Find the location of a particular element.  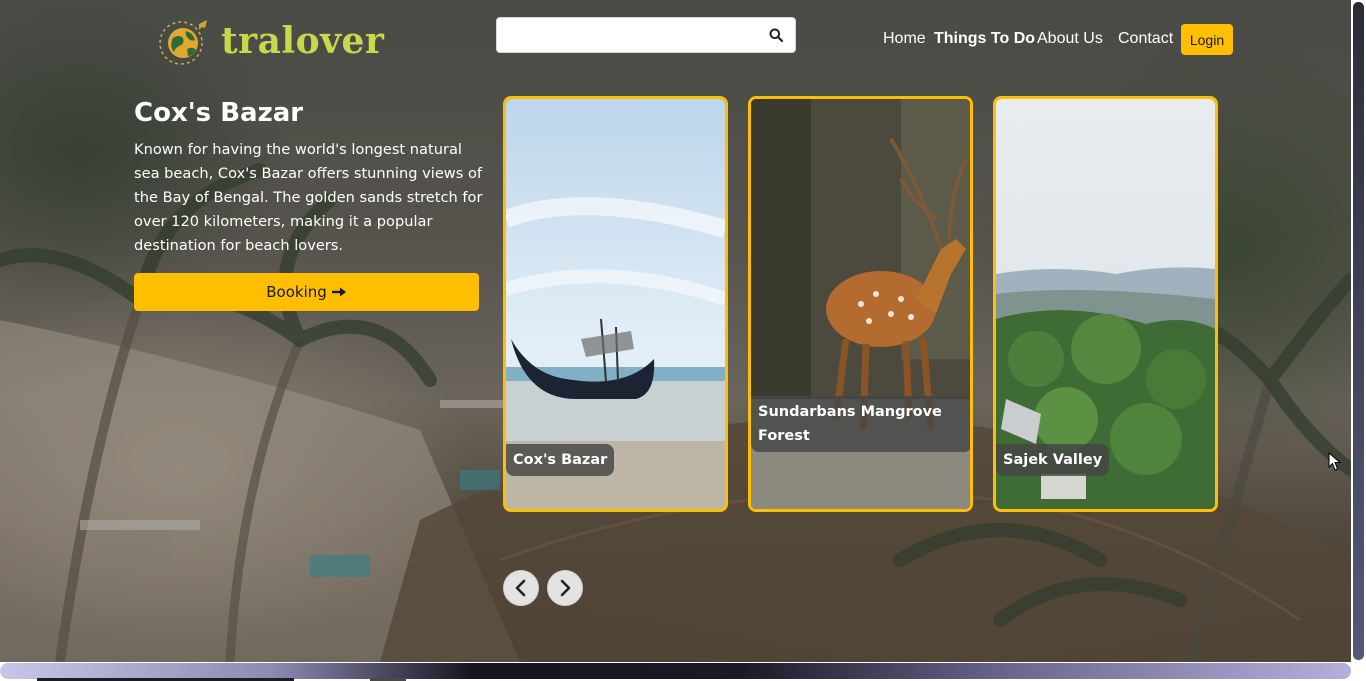

card-label: Sundarbans Mangrove Forest is located at coordinates (860, 424).